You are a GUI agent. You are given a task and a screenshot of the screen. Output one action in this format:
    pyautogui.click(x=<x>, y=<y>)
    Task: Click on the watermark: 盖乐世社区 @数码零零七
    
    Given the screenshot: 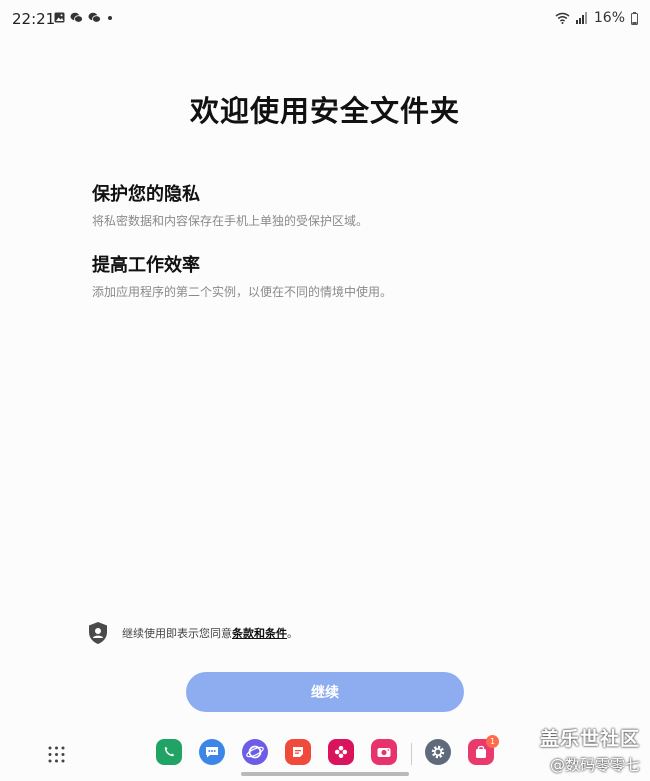 What is the action you would take?
    pyautogui.click(x=590, y=749)
    